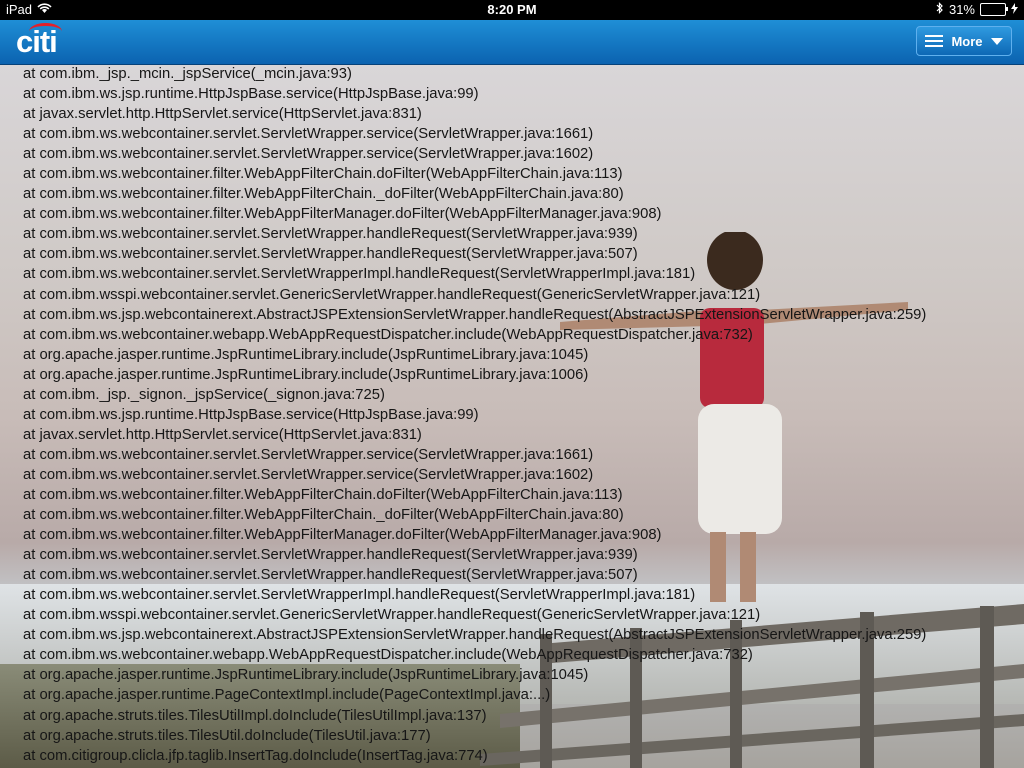 The image size is (1024, 768). I want to click on chevron-down-icon, so click(996, 41).